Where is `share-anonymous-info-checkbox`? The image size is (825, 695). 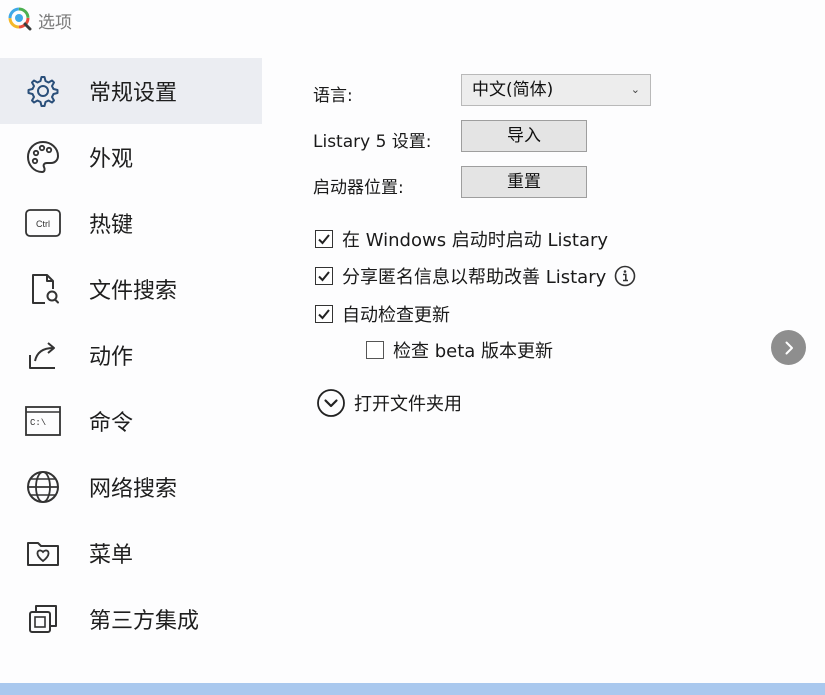 share-anonymous-info-checkbox is located at coordinates (324, 276).